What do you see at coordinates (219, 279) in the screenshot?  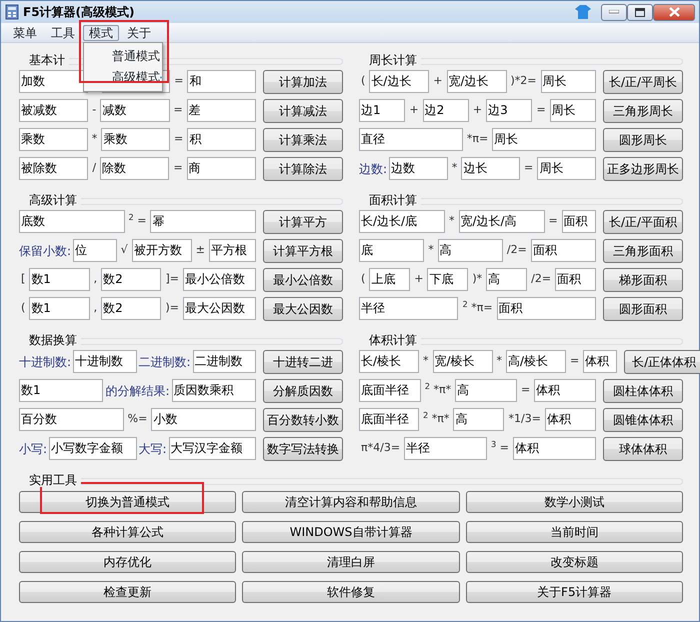 I see `input-field: 最小公倍数` at bounding box center [219, 279].